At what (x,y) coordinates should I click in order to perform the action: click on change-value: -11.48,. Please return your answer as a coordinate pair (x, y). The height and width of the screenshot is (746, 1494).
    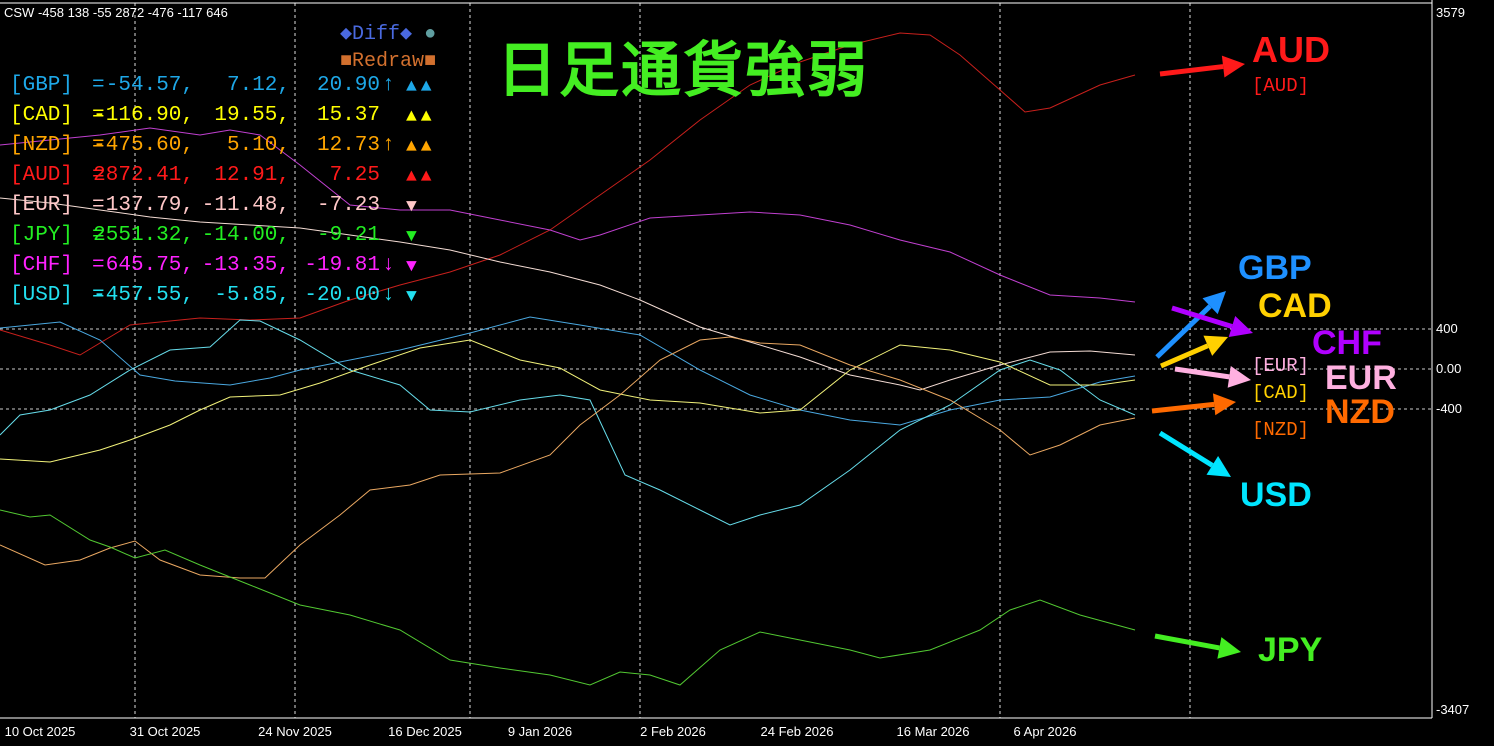
    Looking at the image, I should click on (245, 205).